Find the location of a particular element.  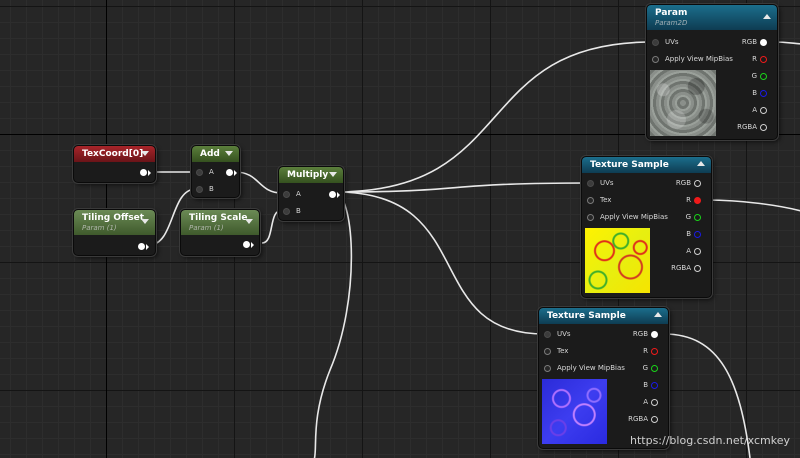

param-output-r-label: R is located at coordinates (754, 59).